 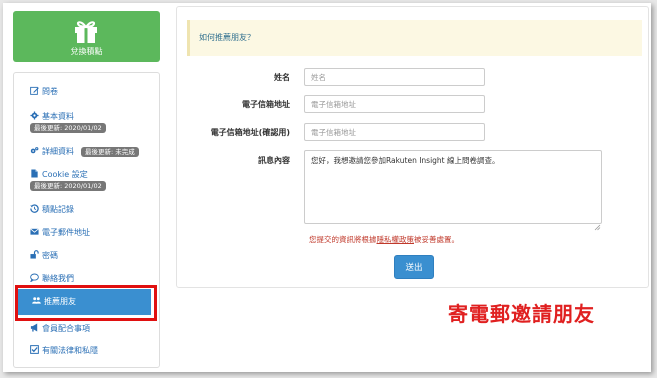 What do you see at coordinates (414, 267) in the screenshot?
I see `send-button: 送出` at bounding box center [414, 267].